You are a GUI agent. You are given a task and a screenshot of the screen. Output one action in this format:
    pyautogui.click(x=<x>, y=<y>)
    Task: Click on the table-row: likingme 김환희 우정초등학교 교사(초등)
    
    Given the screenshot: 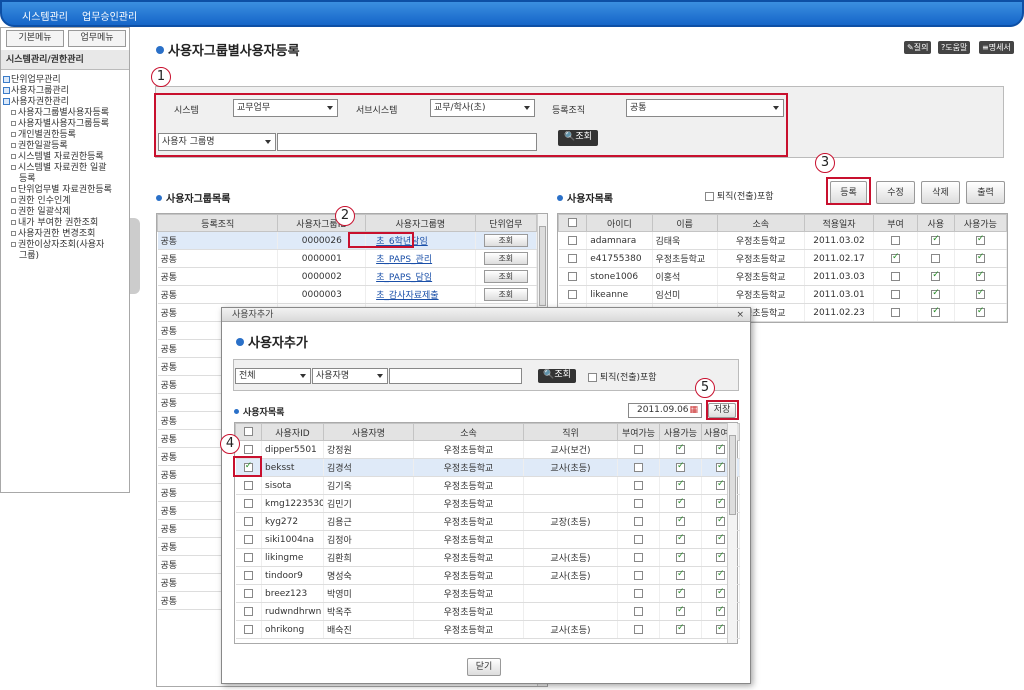 What is the action you would take?
    pyautogui.click(x=487, y=557)
    